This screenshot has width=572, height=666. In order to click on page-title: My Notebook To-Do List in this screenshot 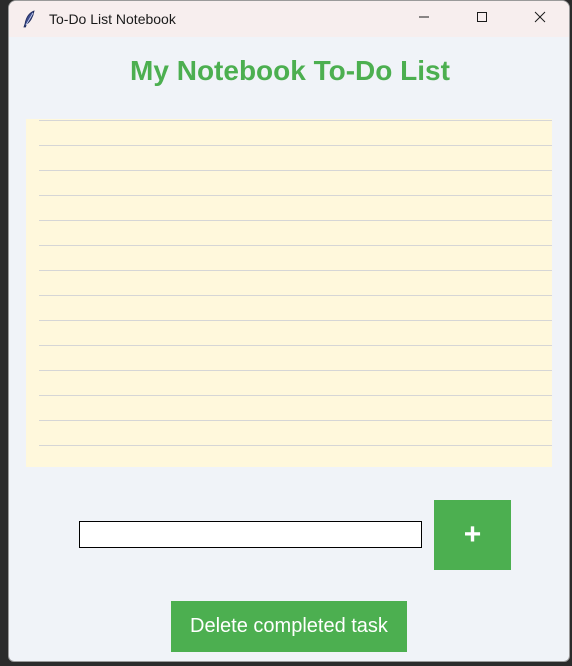, I will do `click(290, 70)`.